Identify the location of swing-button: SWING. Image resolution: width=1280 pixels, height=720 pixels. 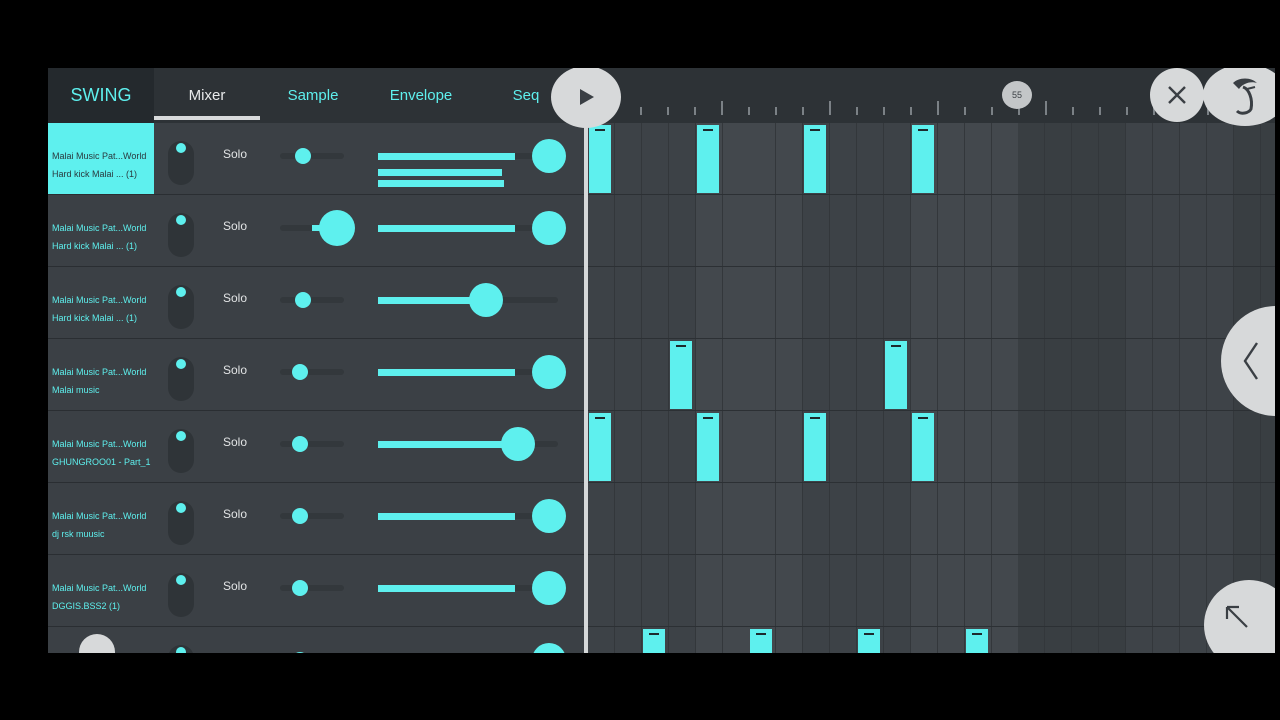
(101, 95).